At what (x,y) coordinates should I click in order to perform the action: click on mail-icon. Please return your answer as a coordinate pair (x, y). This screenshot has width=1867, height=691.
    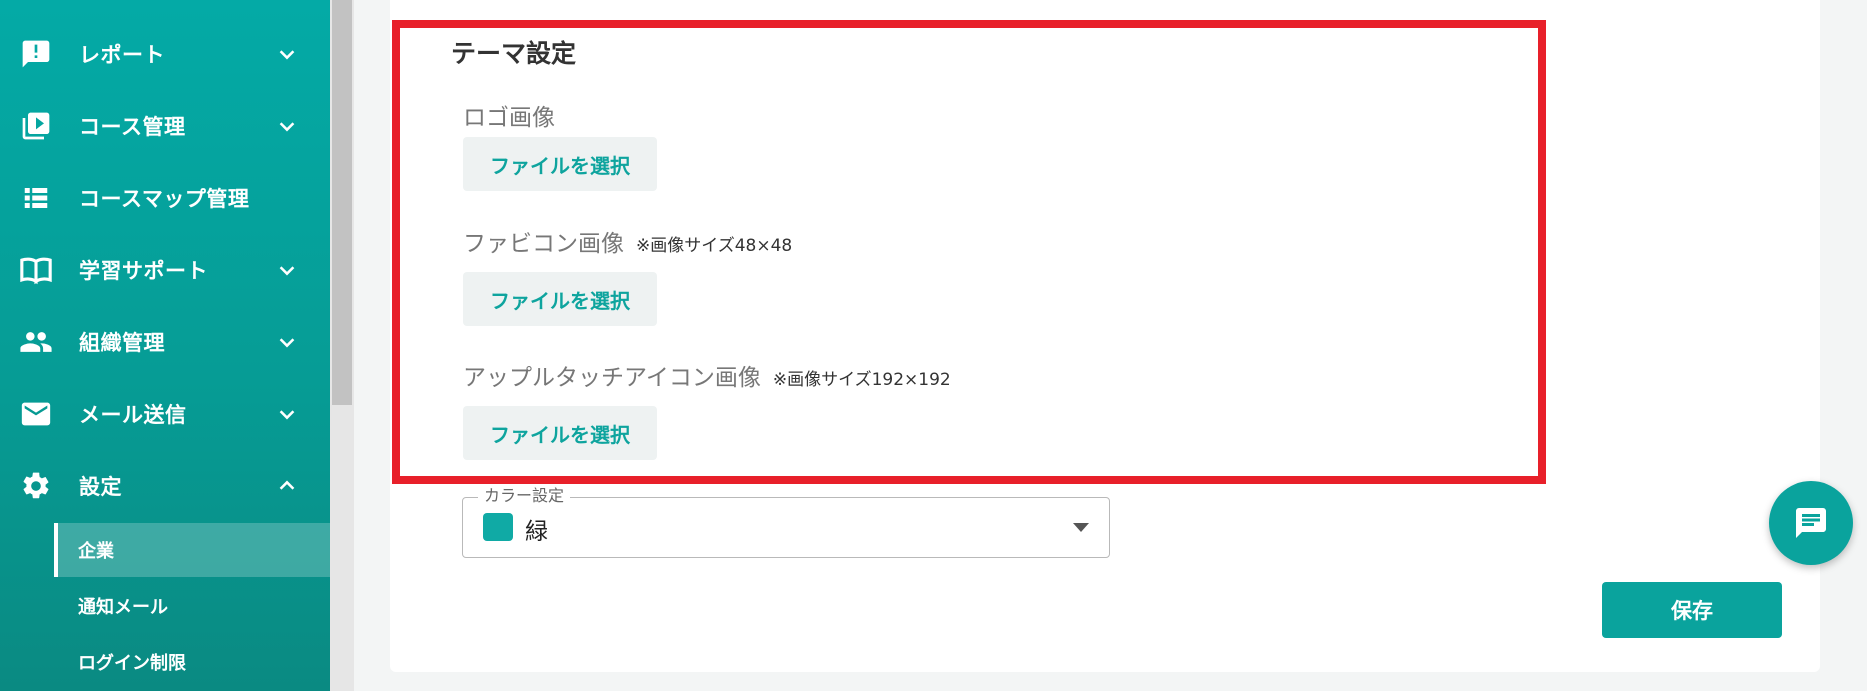
    Looking at the image, I should click on (36, 414).